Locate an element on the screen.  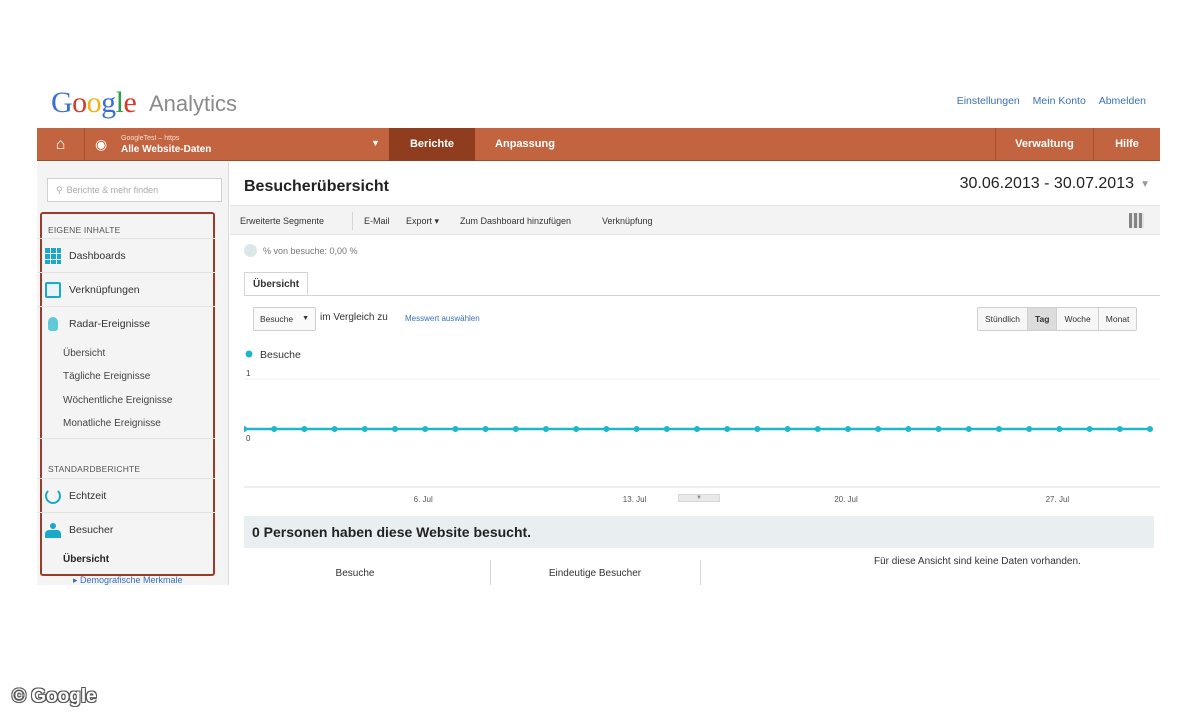
sidebar-item-realtime: Echtzeit is located at coordinates (126, 495).